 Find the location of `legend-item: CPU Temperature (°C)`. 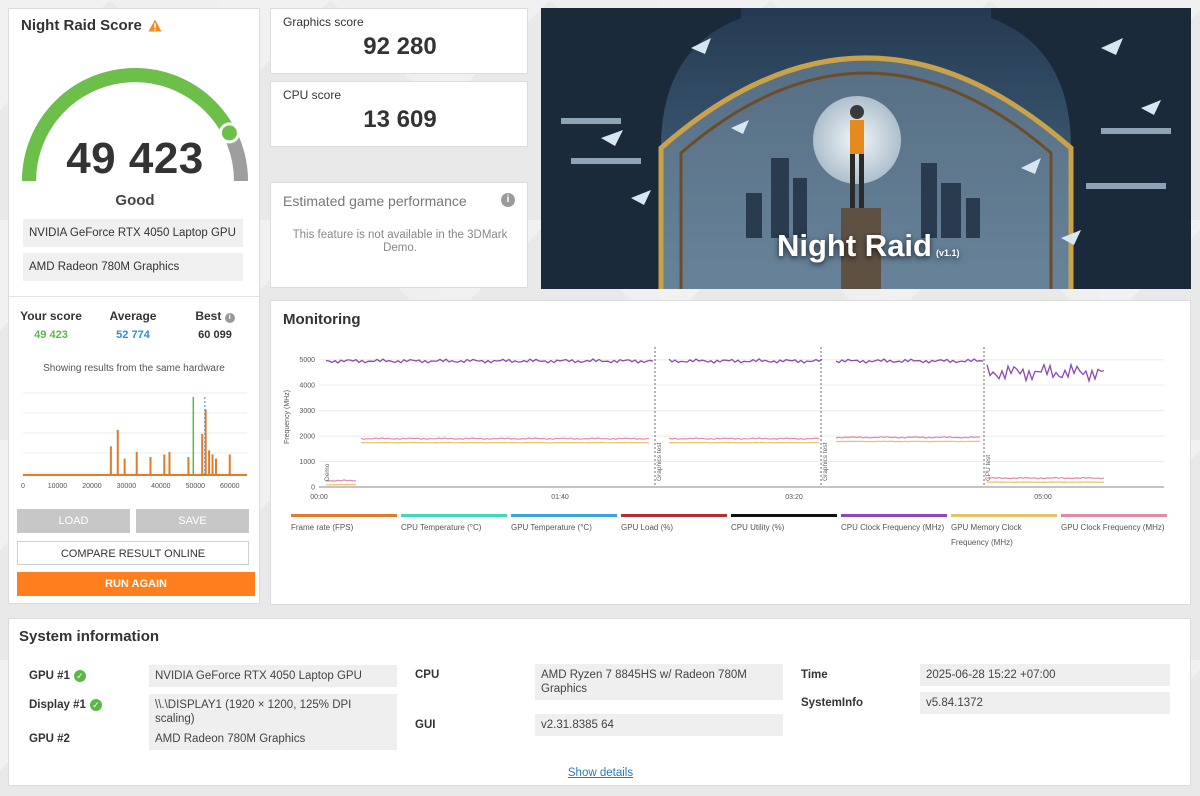

legend-item: CPU Temperature (°C) is located at coordinates (454, 524).